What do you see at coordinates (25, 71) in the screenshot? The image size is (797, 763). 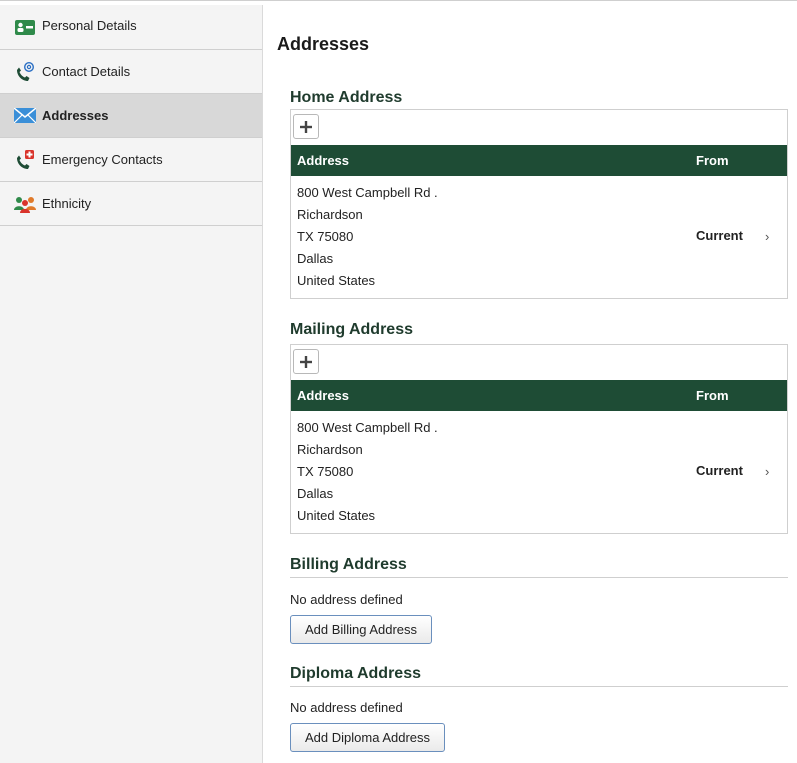 I see `phone-at-icon` at bounding box center [25, 71].